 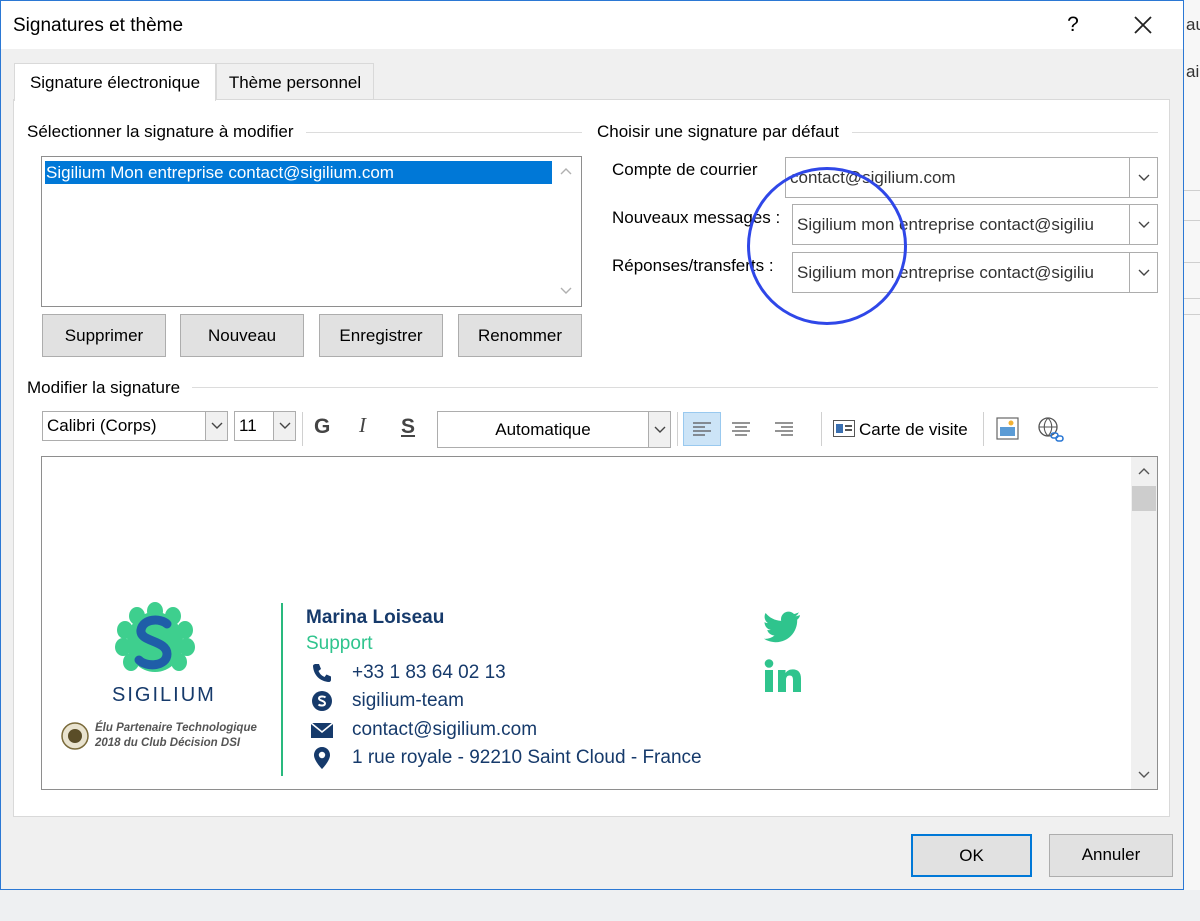 I want to click on title-bar: Signatures et thème ?, so click(x=592, y=25).